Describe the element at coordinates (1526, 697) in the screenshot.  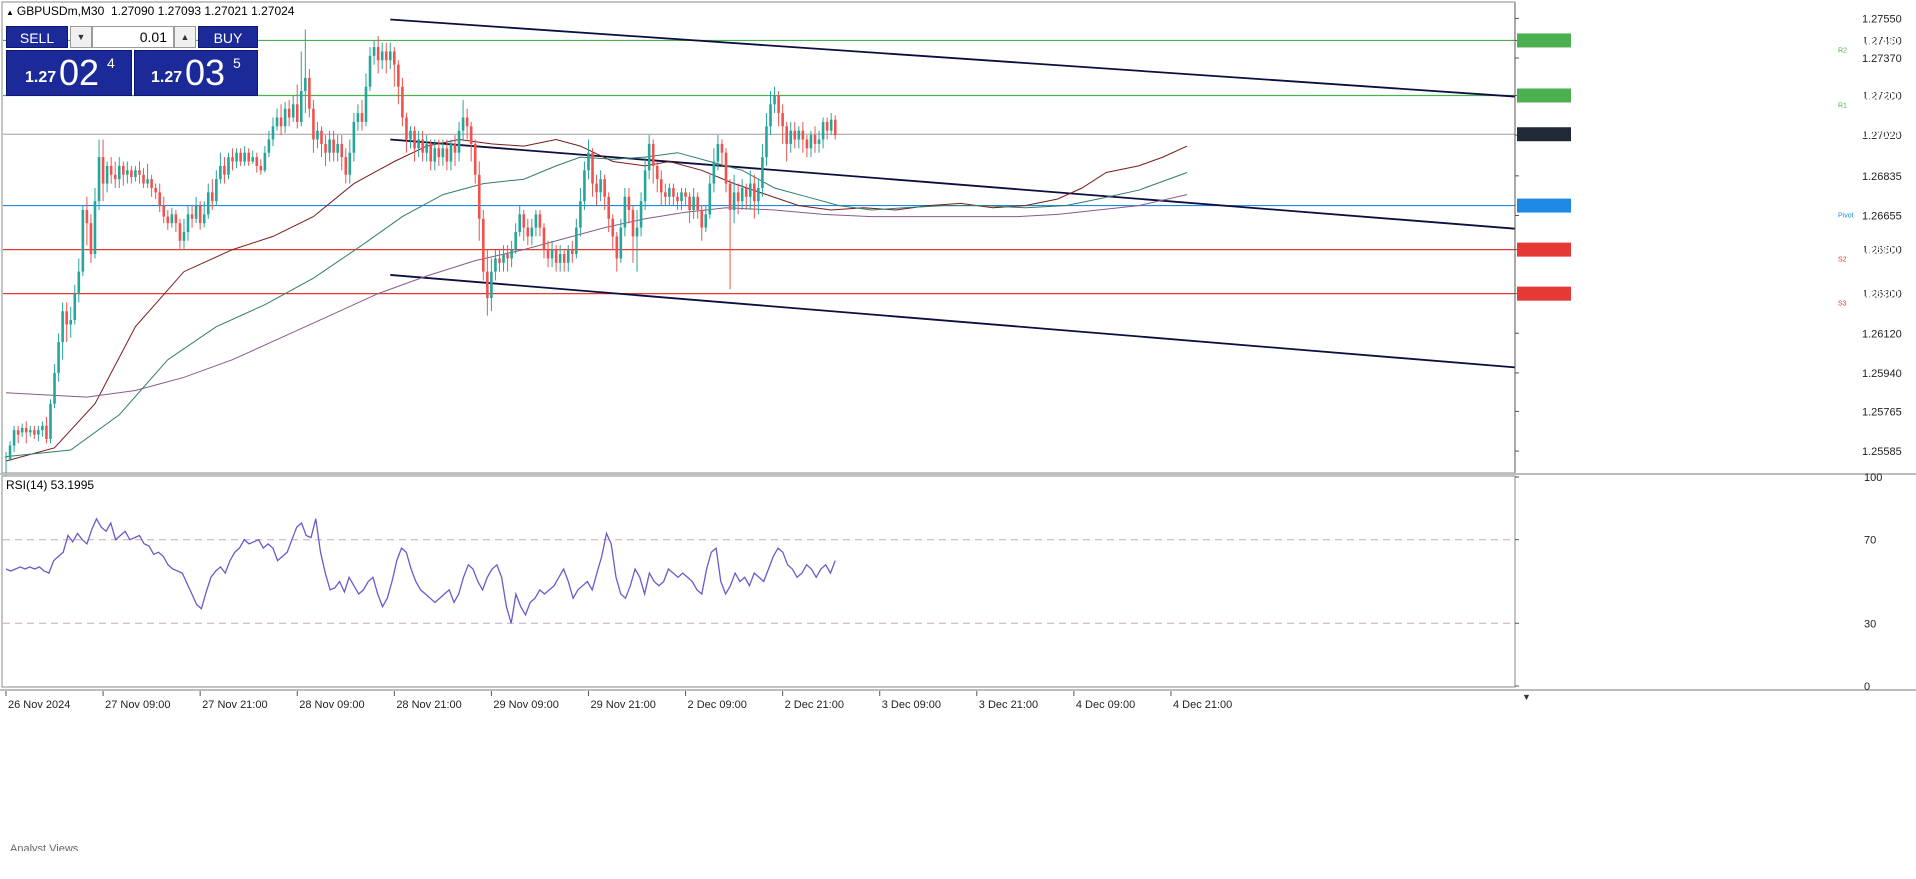
I see `scroll-chevron-down-icon: ▼` at that location.